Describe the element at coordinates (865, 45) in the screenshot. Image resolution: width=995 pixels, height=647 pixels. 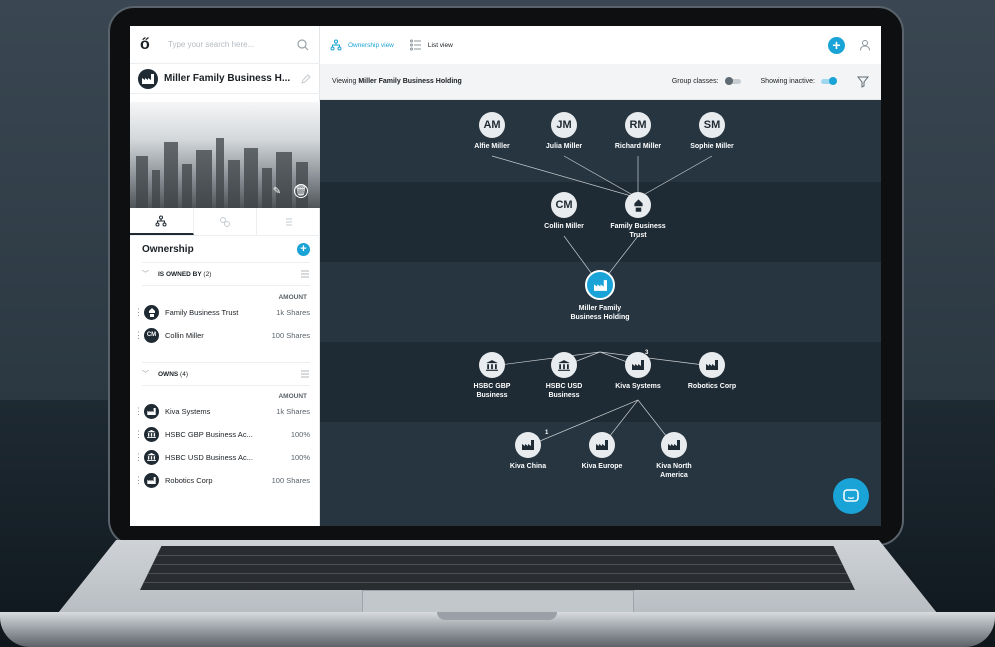
I see `user-icon` at that location.